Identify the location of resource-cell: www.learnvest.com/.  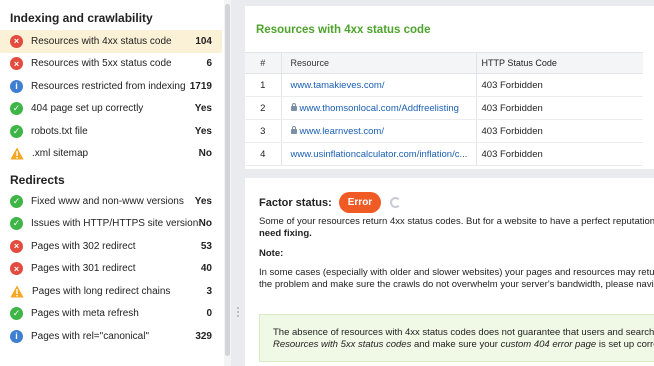
(378, 131).